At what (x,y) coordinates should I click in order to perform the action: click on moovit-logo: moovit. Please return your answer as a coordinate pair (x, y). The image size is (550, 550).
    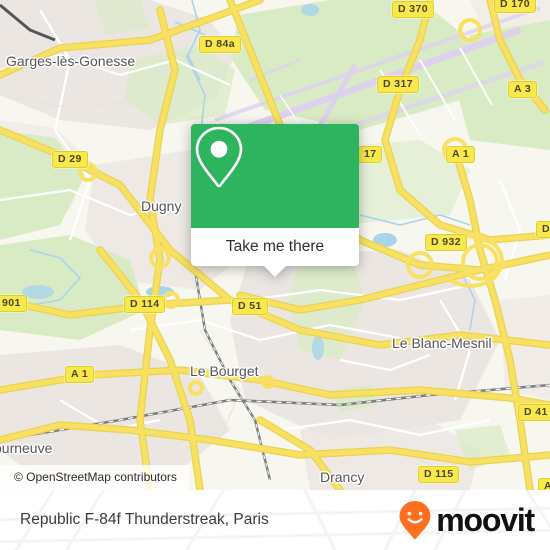
    Looking at the image, I should click on (466, 520).